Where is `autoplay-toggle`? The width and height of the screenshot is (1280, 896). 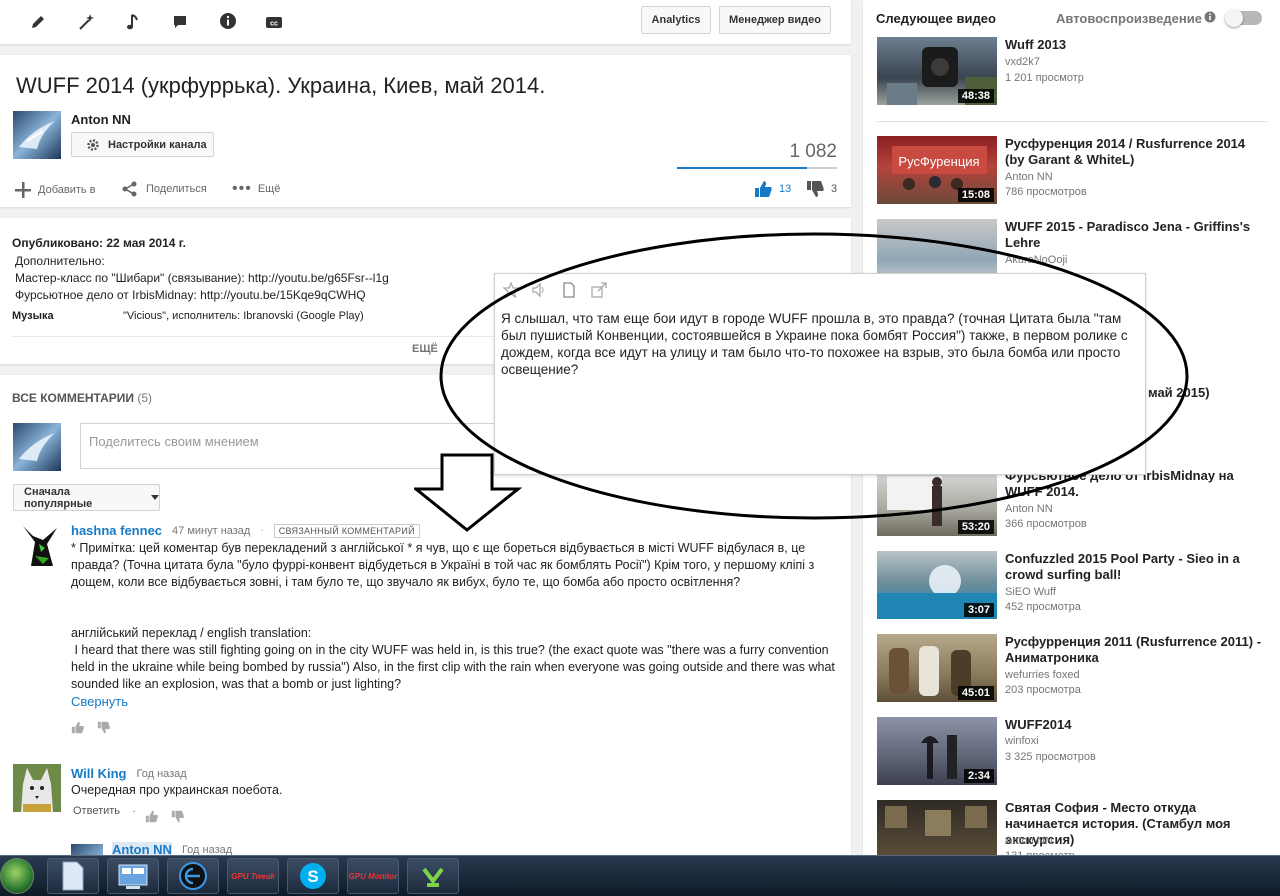
autoplay-toggle is located at coordinates (1243, 18).